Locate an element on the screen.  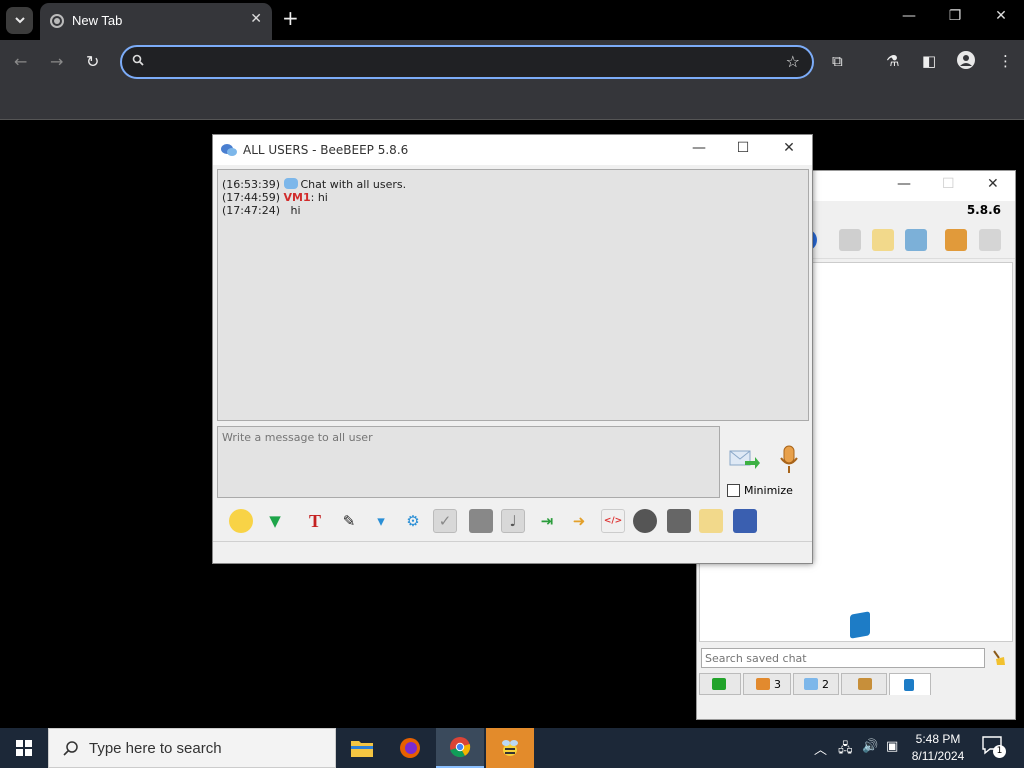
network-icon is located at coordinates (719, 684).